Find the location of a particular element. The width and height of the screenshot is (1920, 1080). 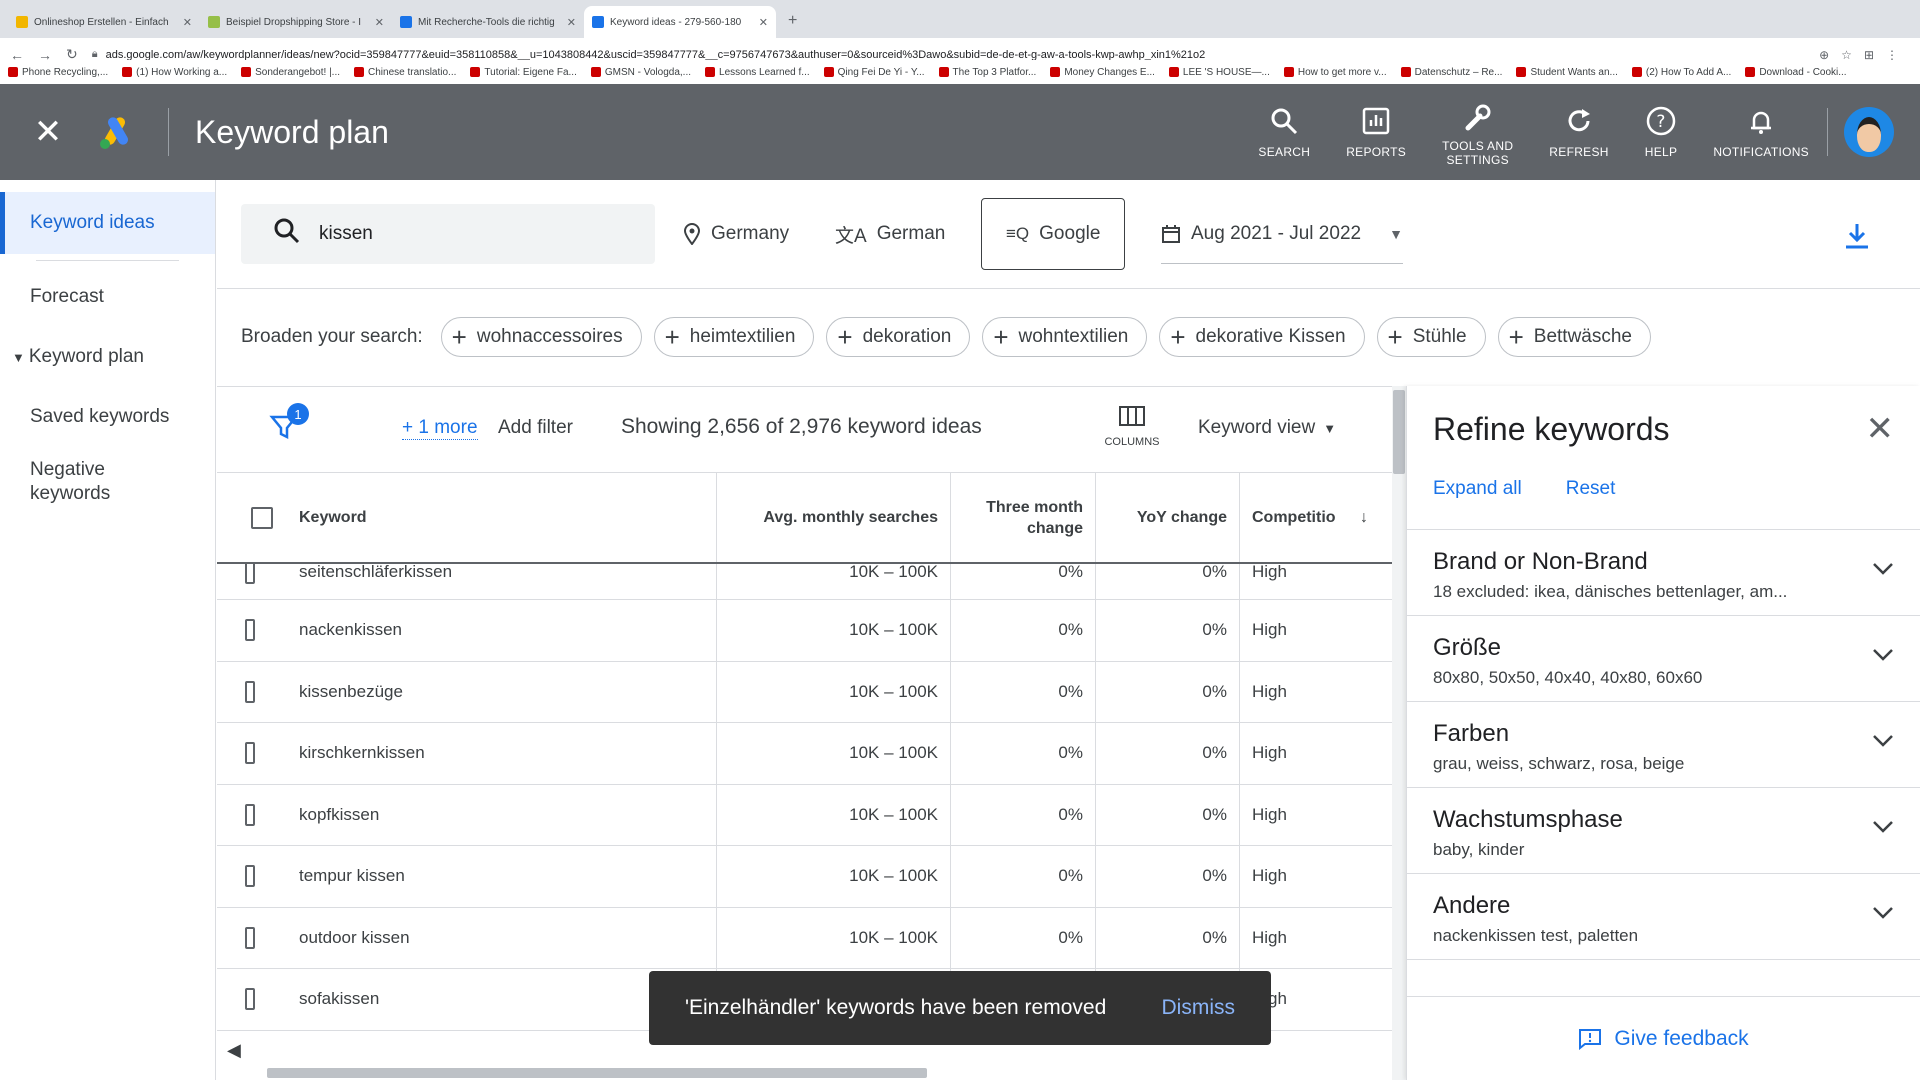

search-button: SEARCH is located at coordinates (1284, 132).